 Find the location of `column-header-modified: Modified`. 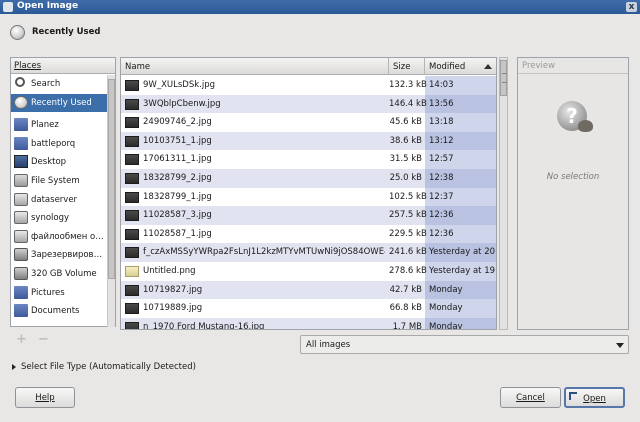

column-header-modified: Modified is located at coordinates (460, 66).